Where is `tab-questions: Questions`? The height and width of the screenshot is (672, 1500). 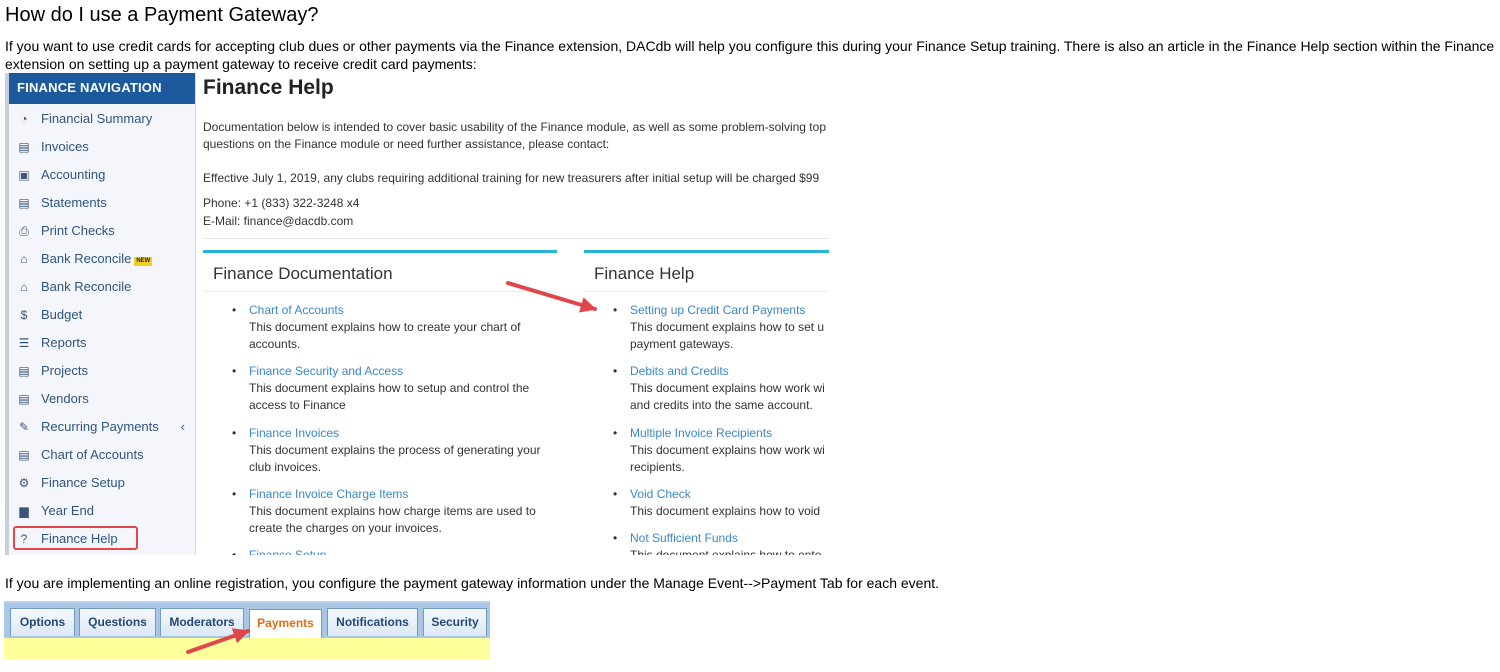 tab-questions: Questions is located at coordinates (117, 622).